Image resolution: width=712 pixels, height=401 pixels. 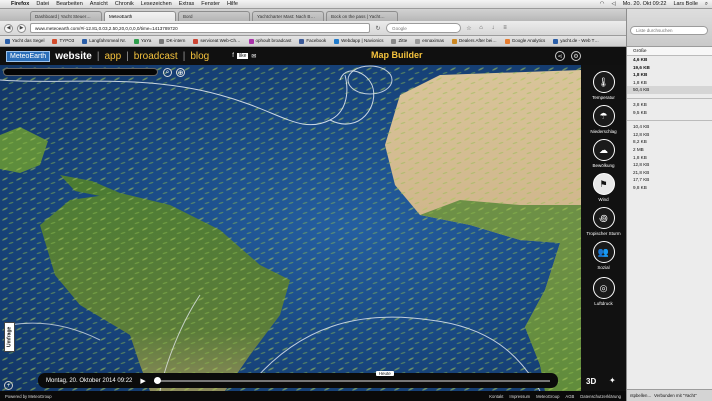 What do you see at coordinates (9, 337) in the screenshot?
I see `umfrage-tab: Umfrage` at bounding box center [9, 337].